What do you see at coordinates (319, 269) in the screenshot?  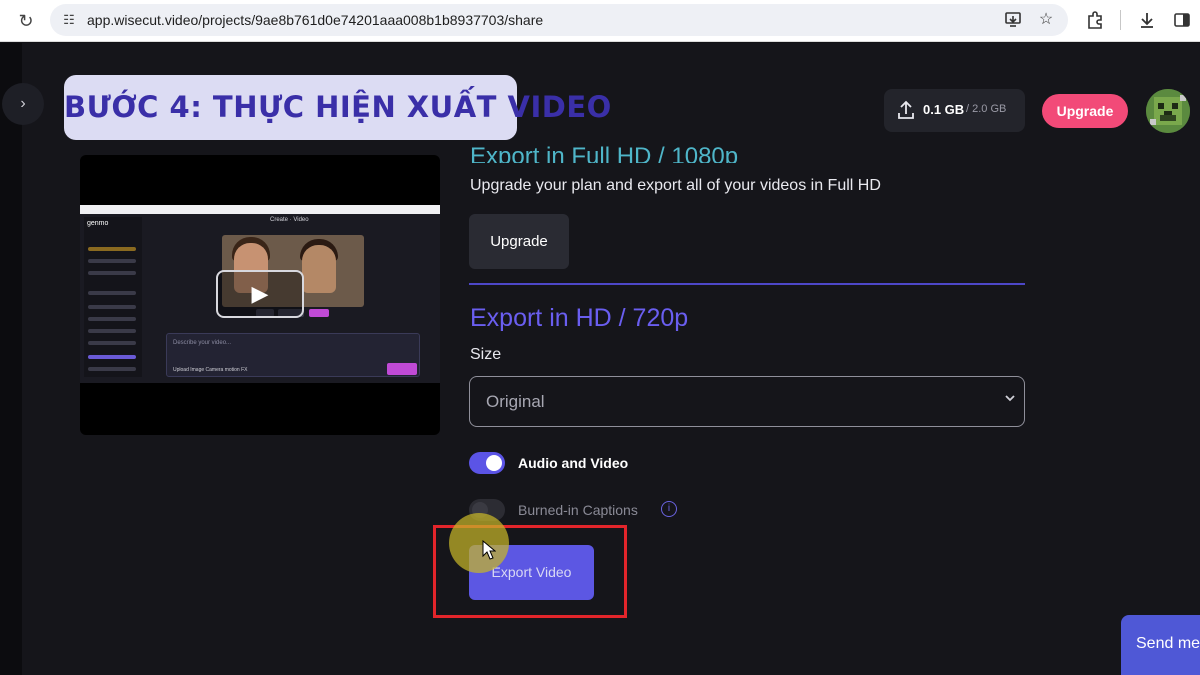 I see `preview-figure` at bounding box center [319, 269].